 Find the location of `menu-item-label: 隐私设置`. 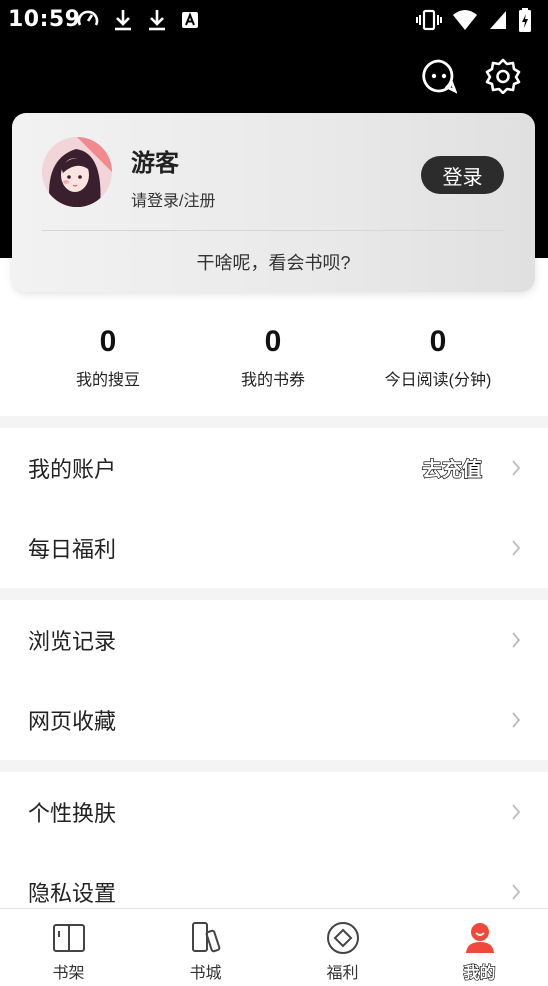

menu-item-label: 隐私设置 is located at coordinates (72, 893).